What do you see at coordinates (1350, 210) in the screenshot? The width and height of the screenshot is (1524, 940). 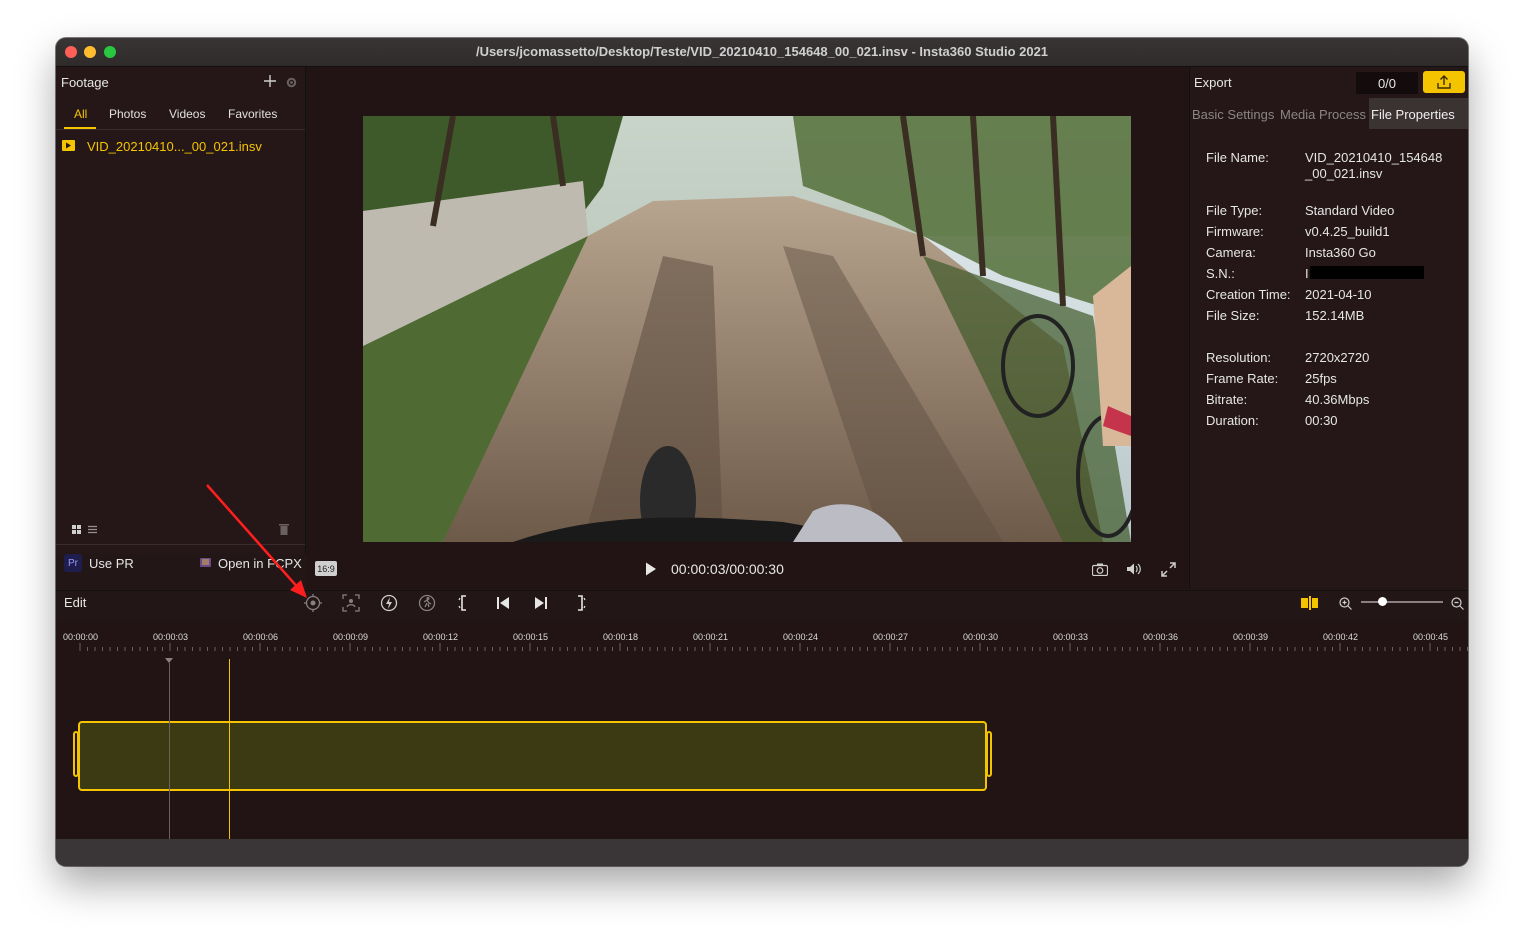 I see `file-type-value: Standard Video` at bounding box center [1350, 210].